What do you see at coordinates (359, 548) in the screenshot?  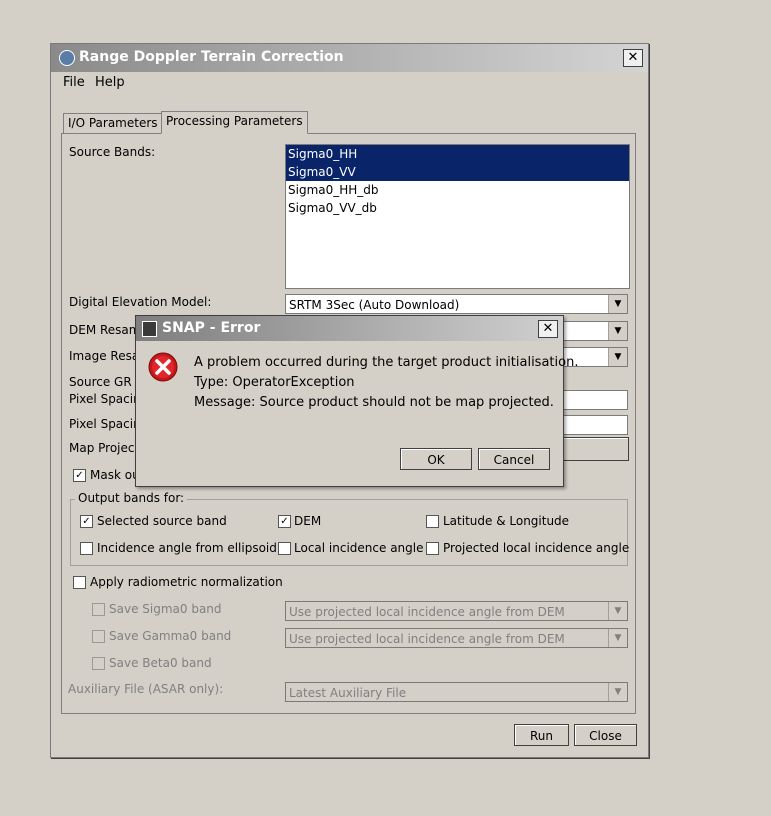 I see `local-incidence-label: Local incidence angle` at bounding box center [359, 548].